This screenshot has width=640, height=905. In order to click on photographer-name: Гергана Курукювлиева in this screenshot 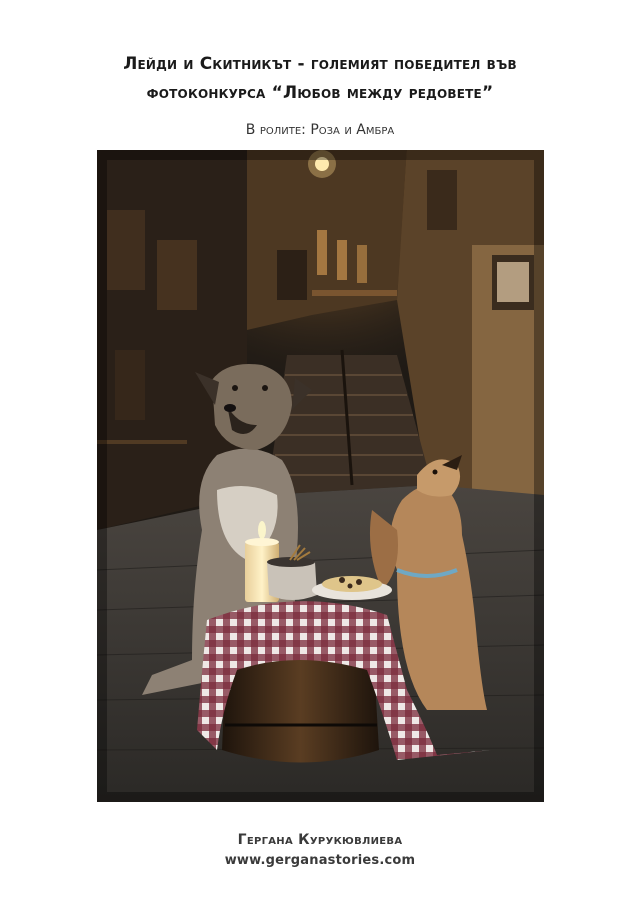, I will do `click(320, 840)`.